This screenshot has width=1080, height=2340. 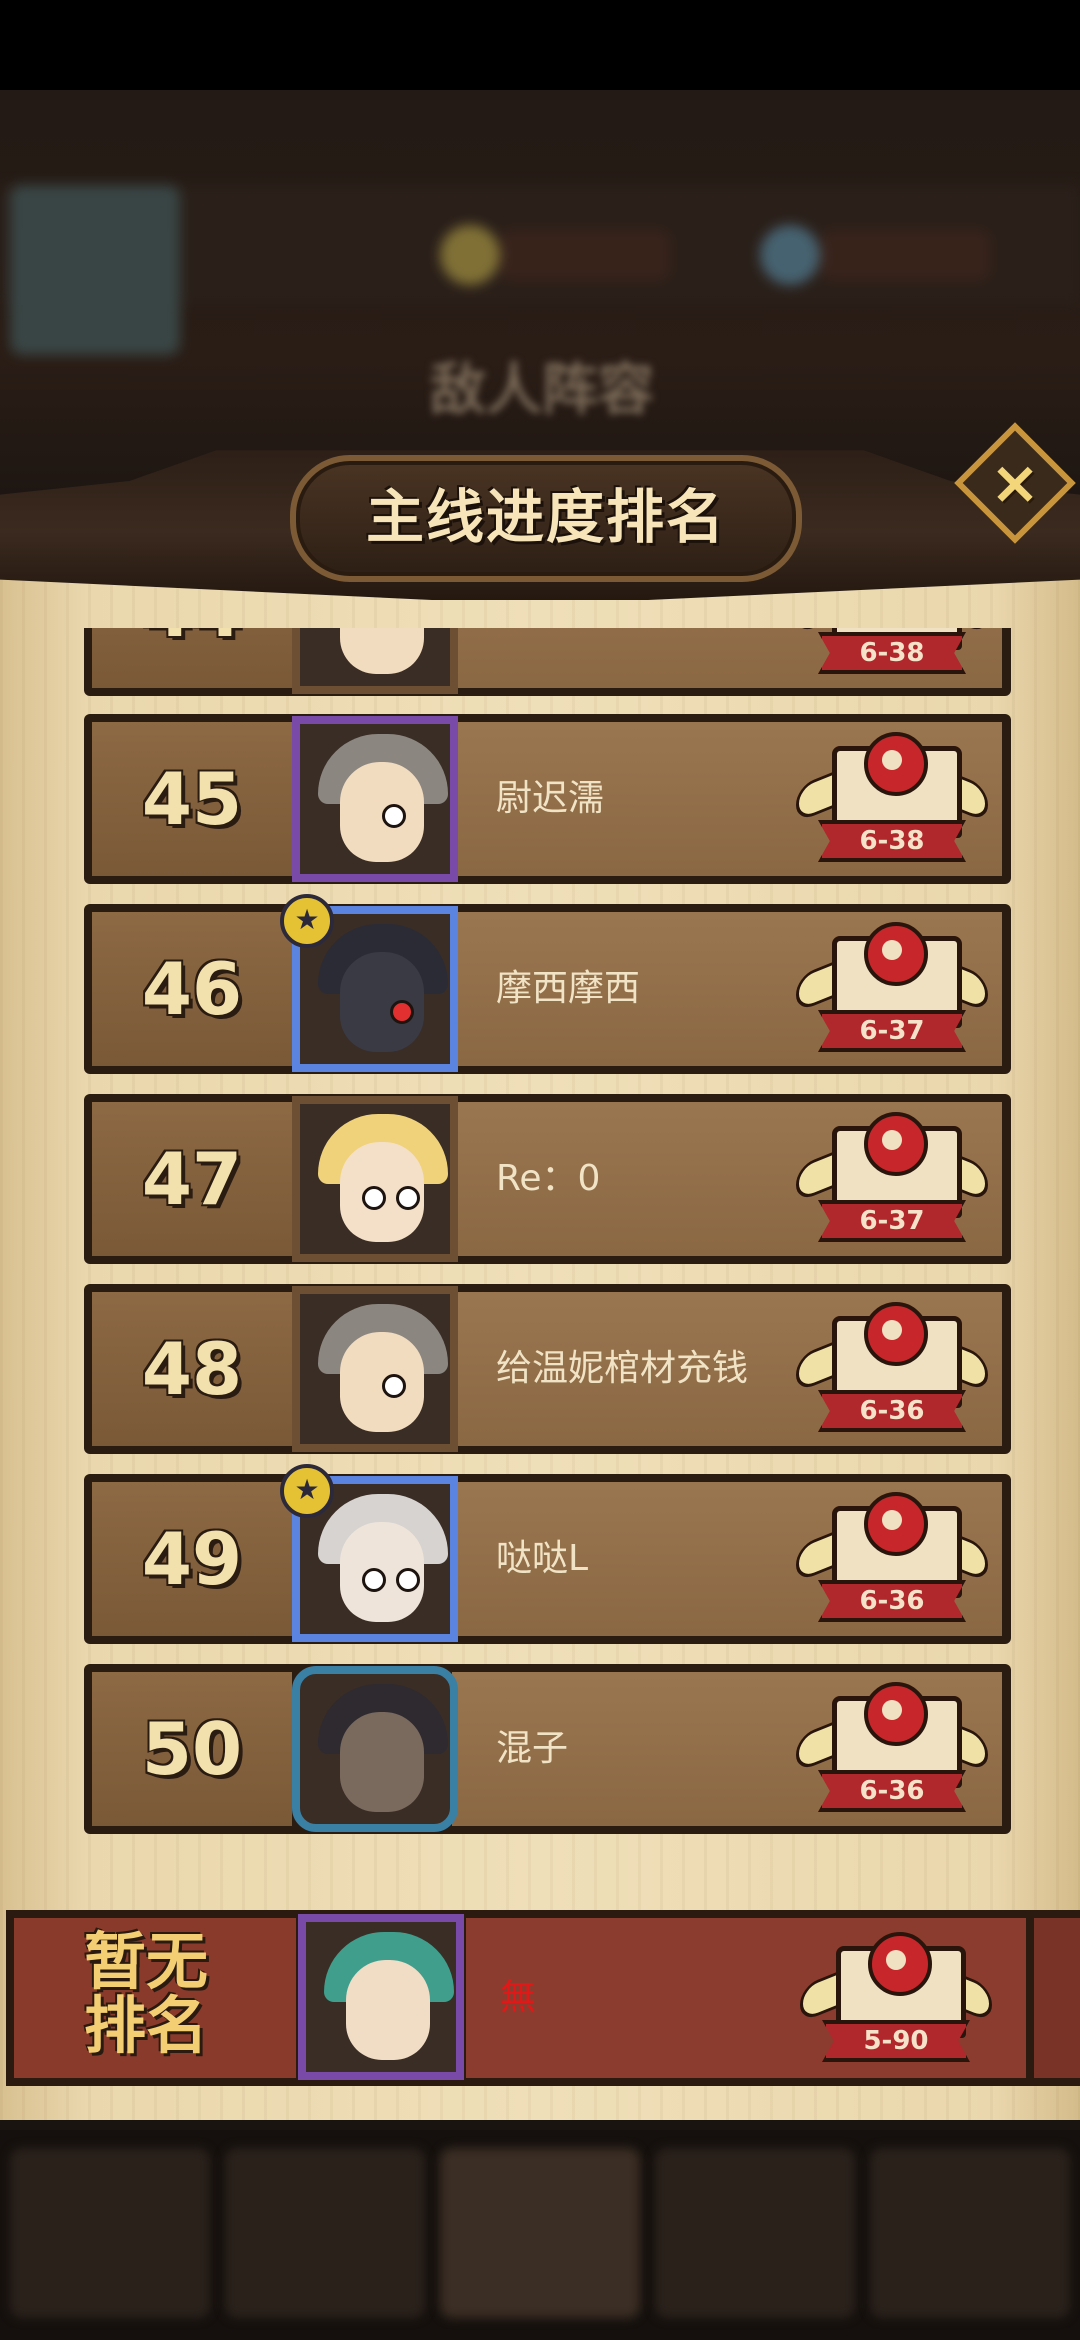 What do you see at coordinates (192, 799) in the screenshot?
I see `rank-number: 45` at bounding box center [192, 799].